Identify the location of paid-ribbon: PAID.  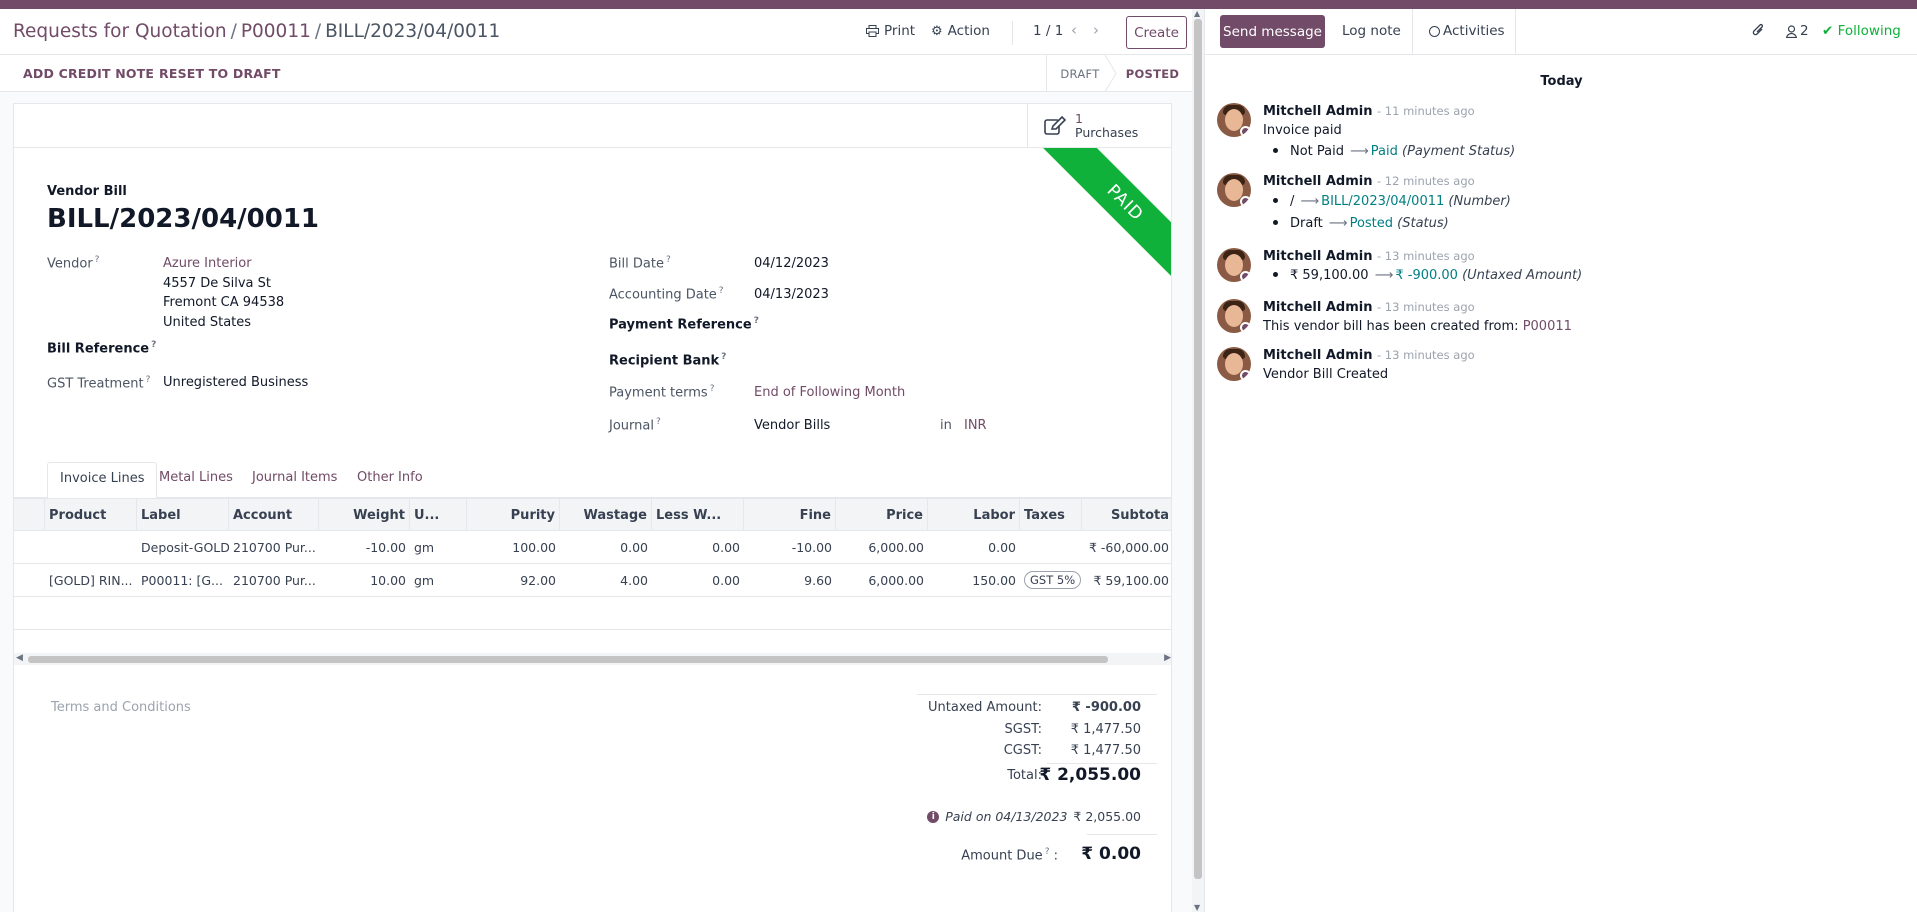
(1095, 225).